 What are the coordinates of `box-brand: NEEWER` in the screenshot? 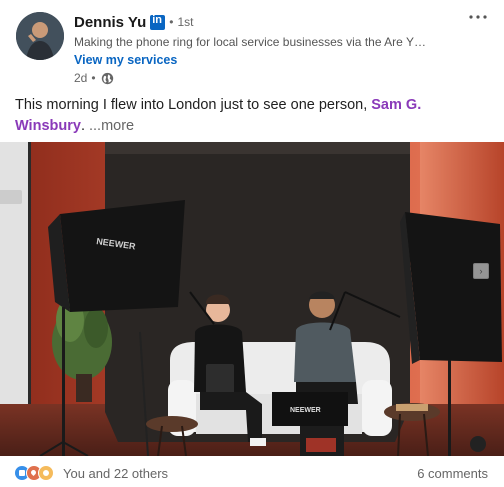 It's located at (305, 410).